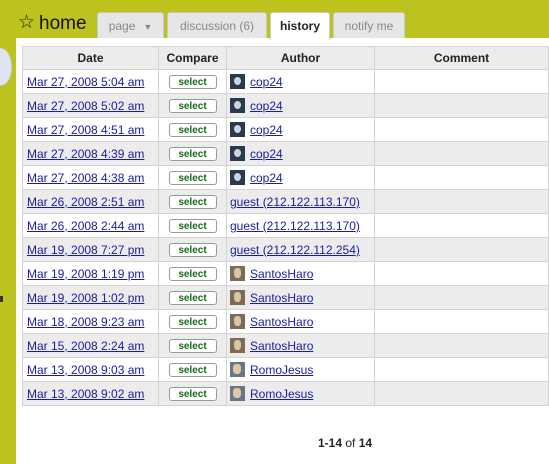 This screenshot has height=464, width=549. I want to click on tab-discussion: discussion (6), so click(217, 25).